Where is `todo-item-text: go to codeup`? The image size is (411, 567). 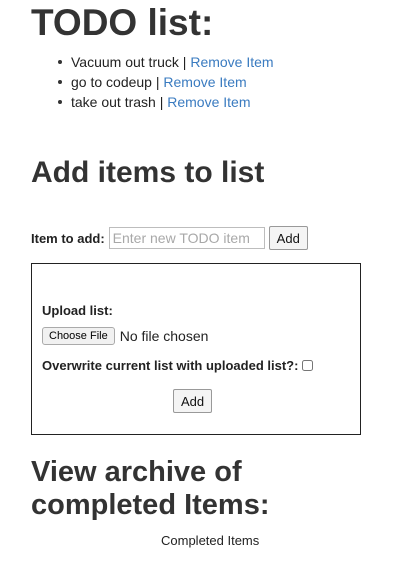
todo-item-text: go to codeup is located at coordinates (111, 82).